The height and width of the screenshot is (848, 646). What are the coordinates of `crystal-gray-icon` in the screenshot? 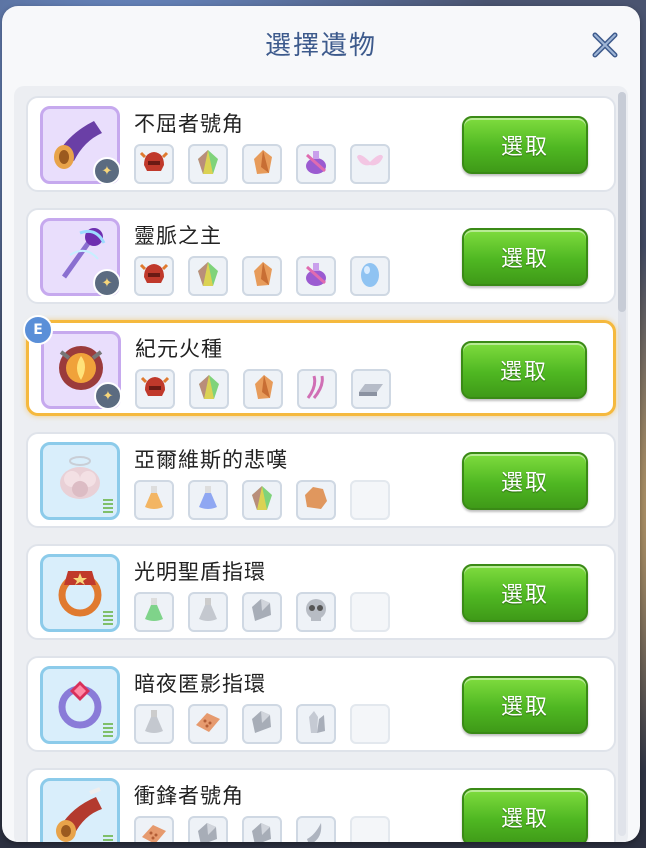 It's located at (316, 724).